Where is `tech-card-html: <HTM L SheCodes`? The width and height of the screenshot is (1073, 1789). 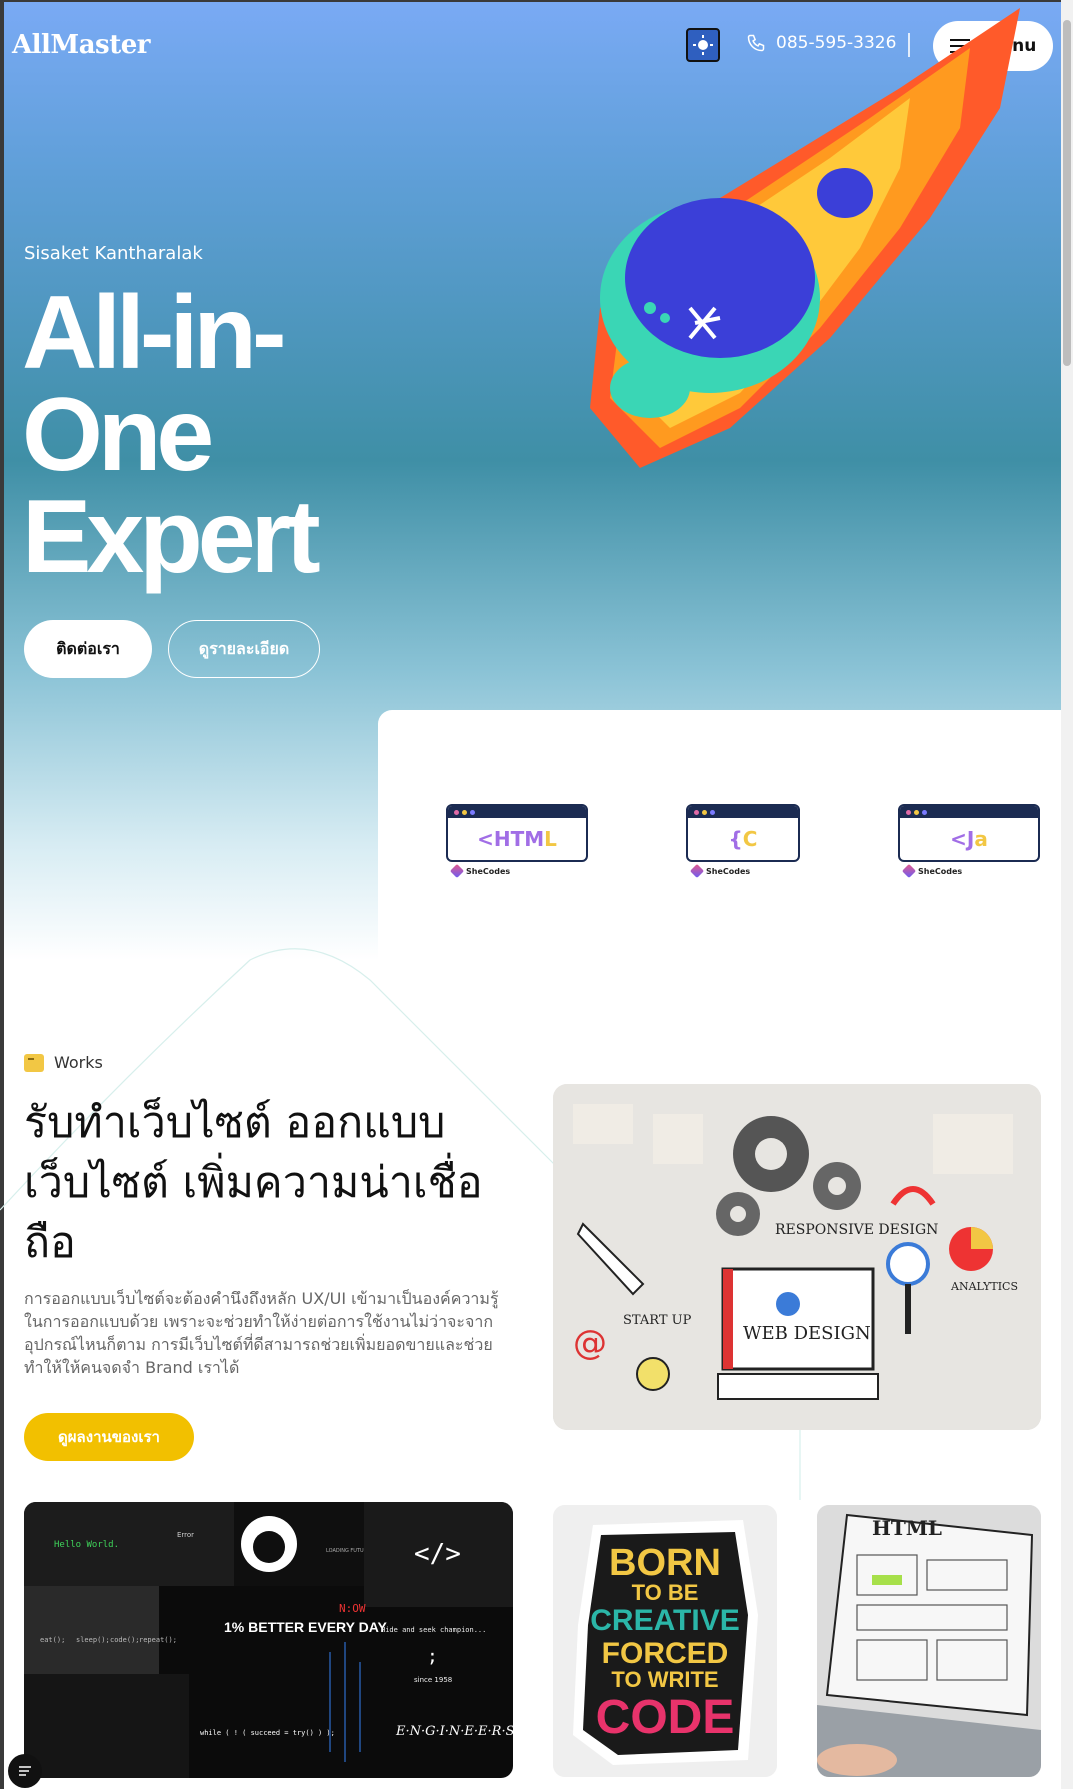
tech-card-html: <HTM L SheCodes is located at coordinates (517, 841).